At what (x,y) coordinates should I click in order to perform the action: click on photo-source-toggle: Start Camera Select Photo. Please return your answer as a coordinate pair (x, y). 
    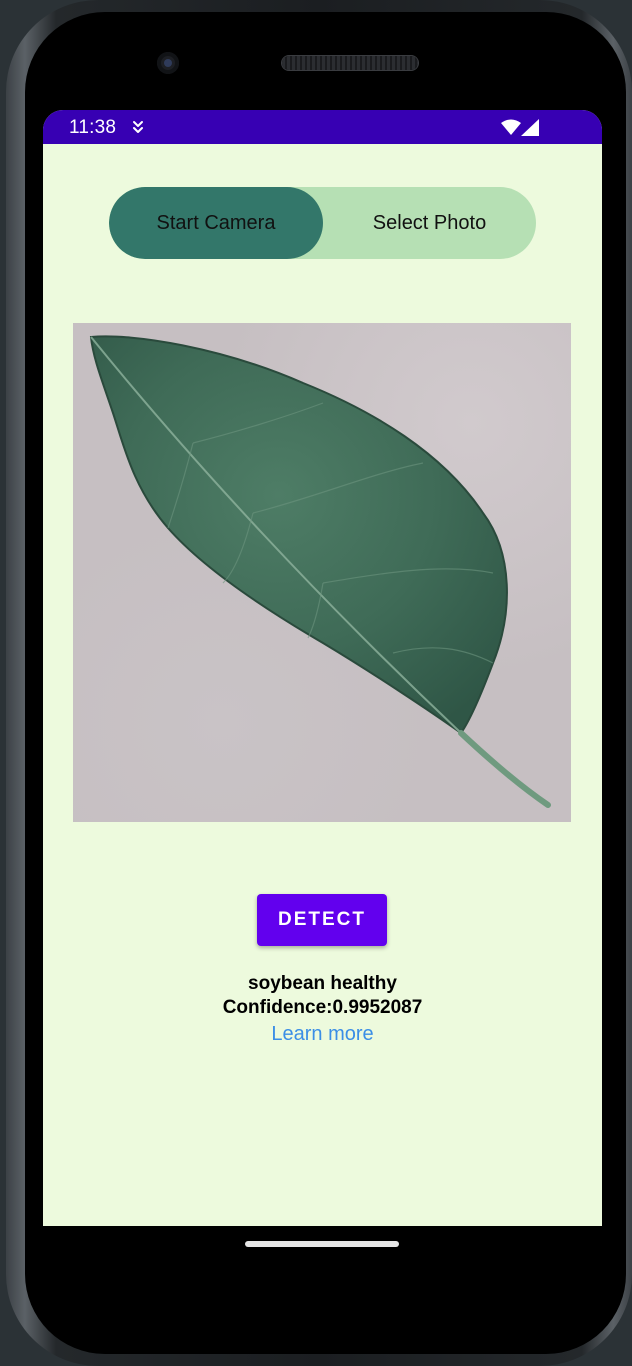
    Looking at the image, I should click on (322, 223).